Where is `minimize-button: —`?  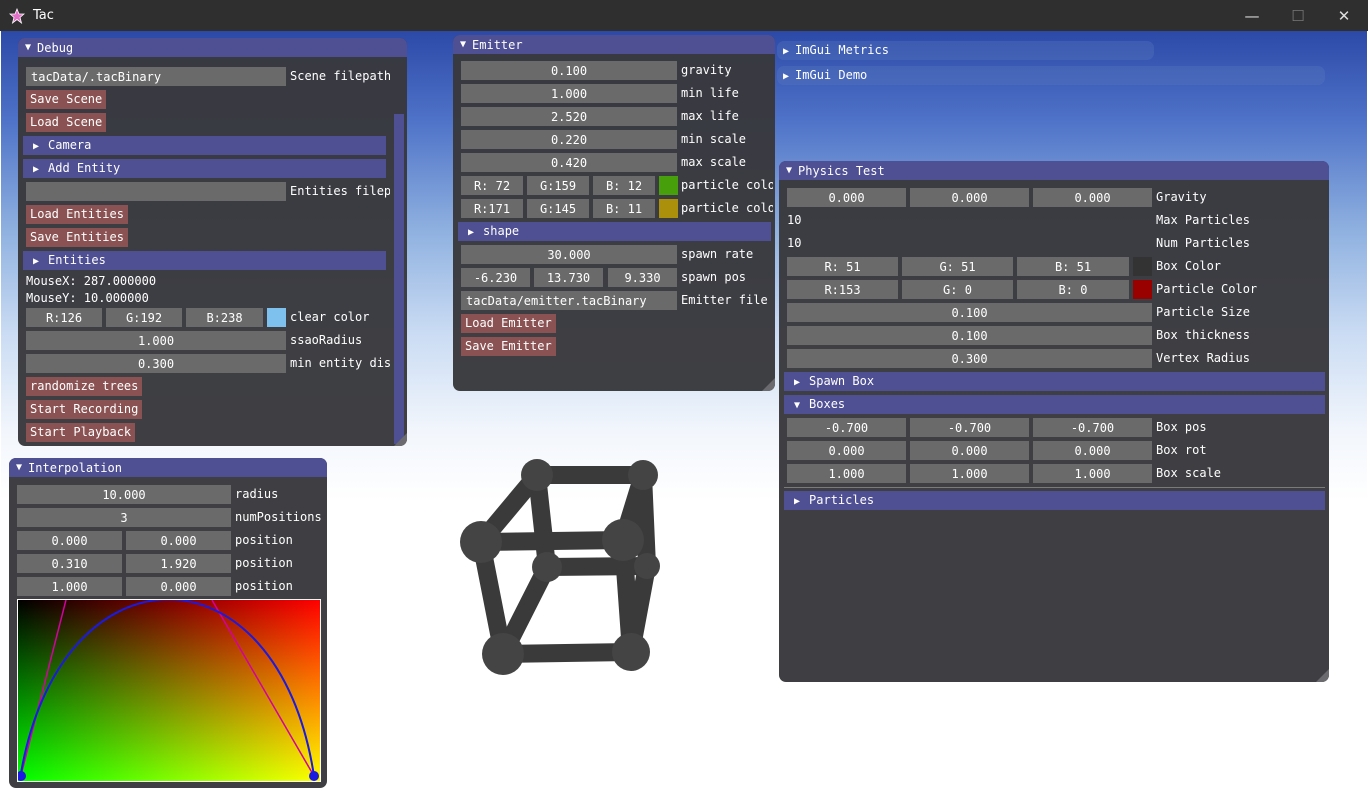
minimize-button: — is located at coordinates (1252, 15).